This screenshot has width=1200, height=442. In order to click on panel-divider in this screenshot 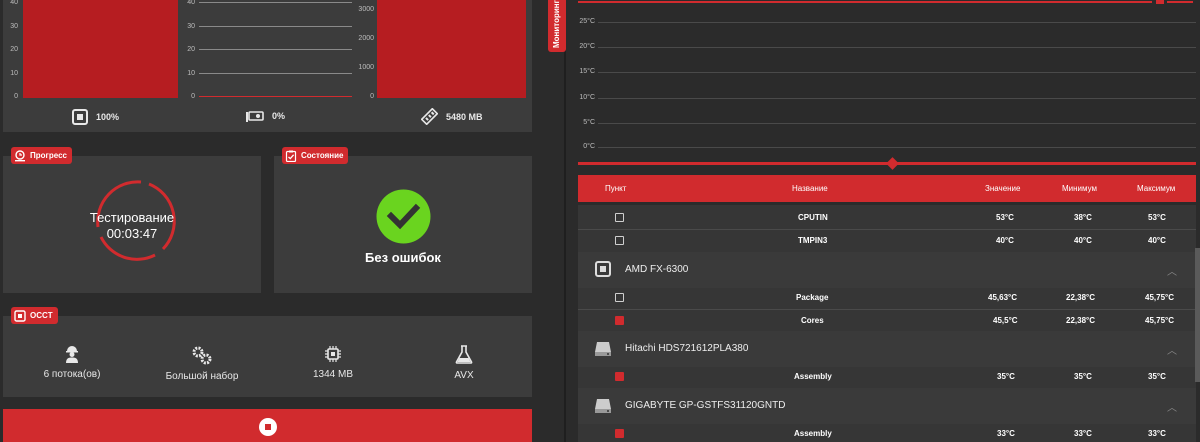, I will do `click(553, 221)`.